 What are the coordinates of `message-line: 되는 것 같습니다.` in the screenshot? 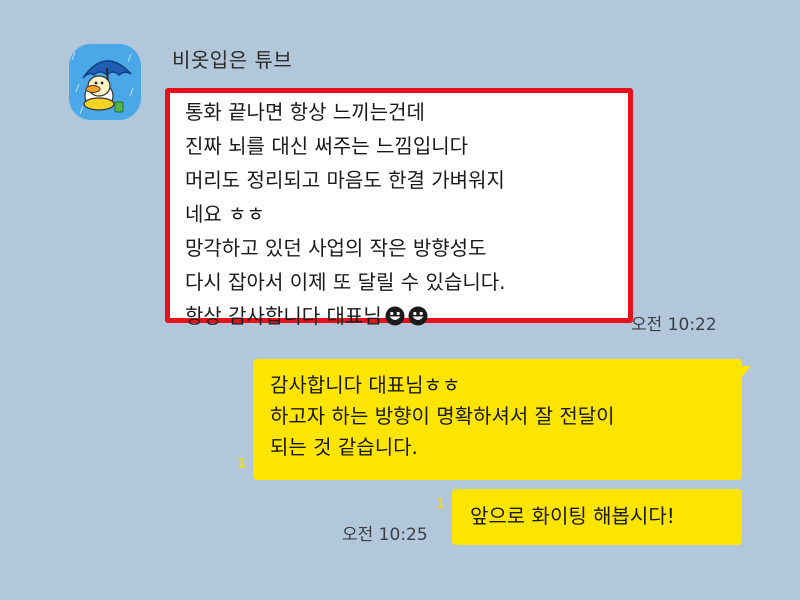 It's located at (344, 447).